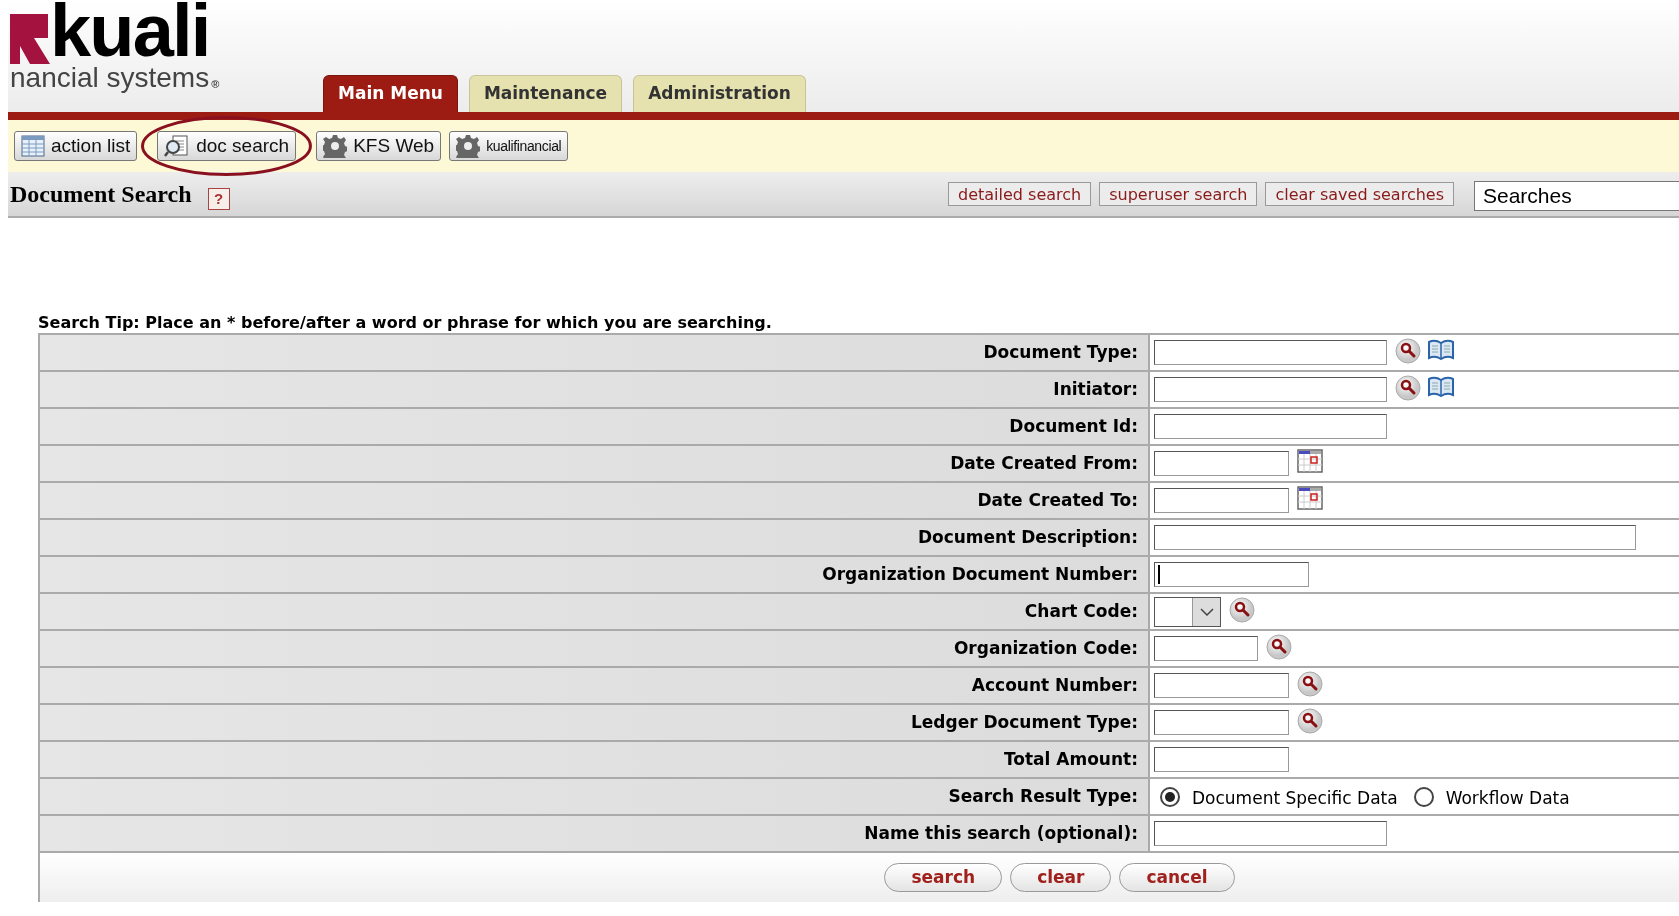 The height and width of the screenshot is (916, 1679). I want to click on radio-label: Workflow Data, so click(1507, 798).